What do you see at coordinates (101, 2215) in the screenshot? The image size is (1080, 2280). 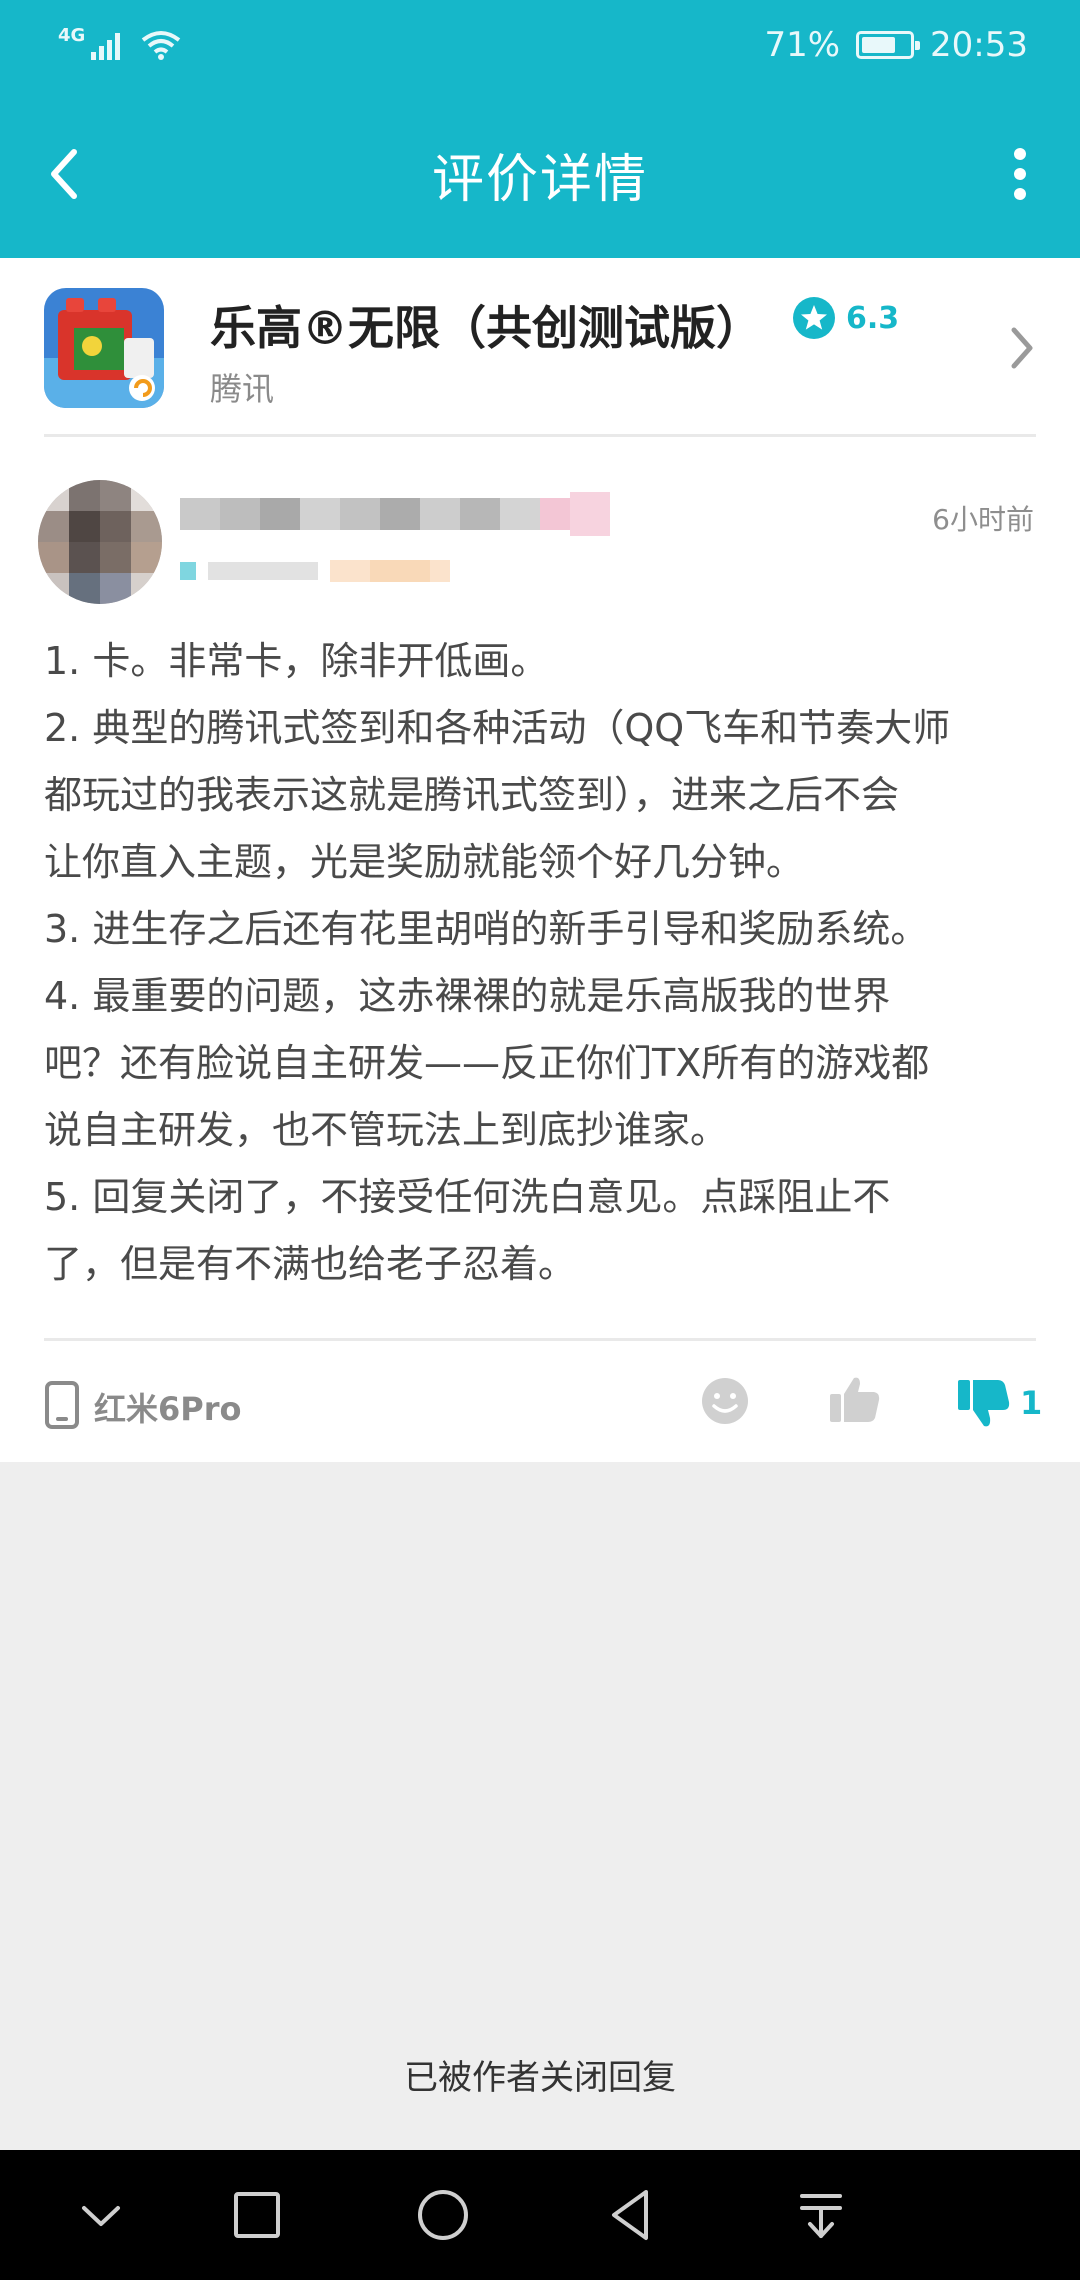 I see `chevron-down-icon` at bounding box center [101, 2215].